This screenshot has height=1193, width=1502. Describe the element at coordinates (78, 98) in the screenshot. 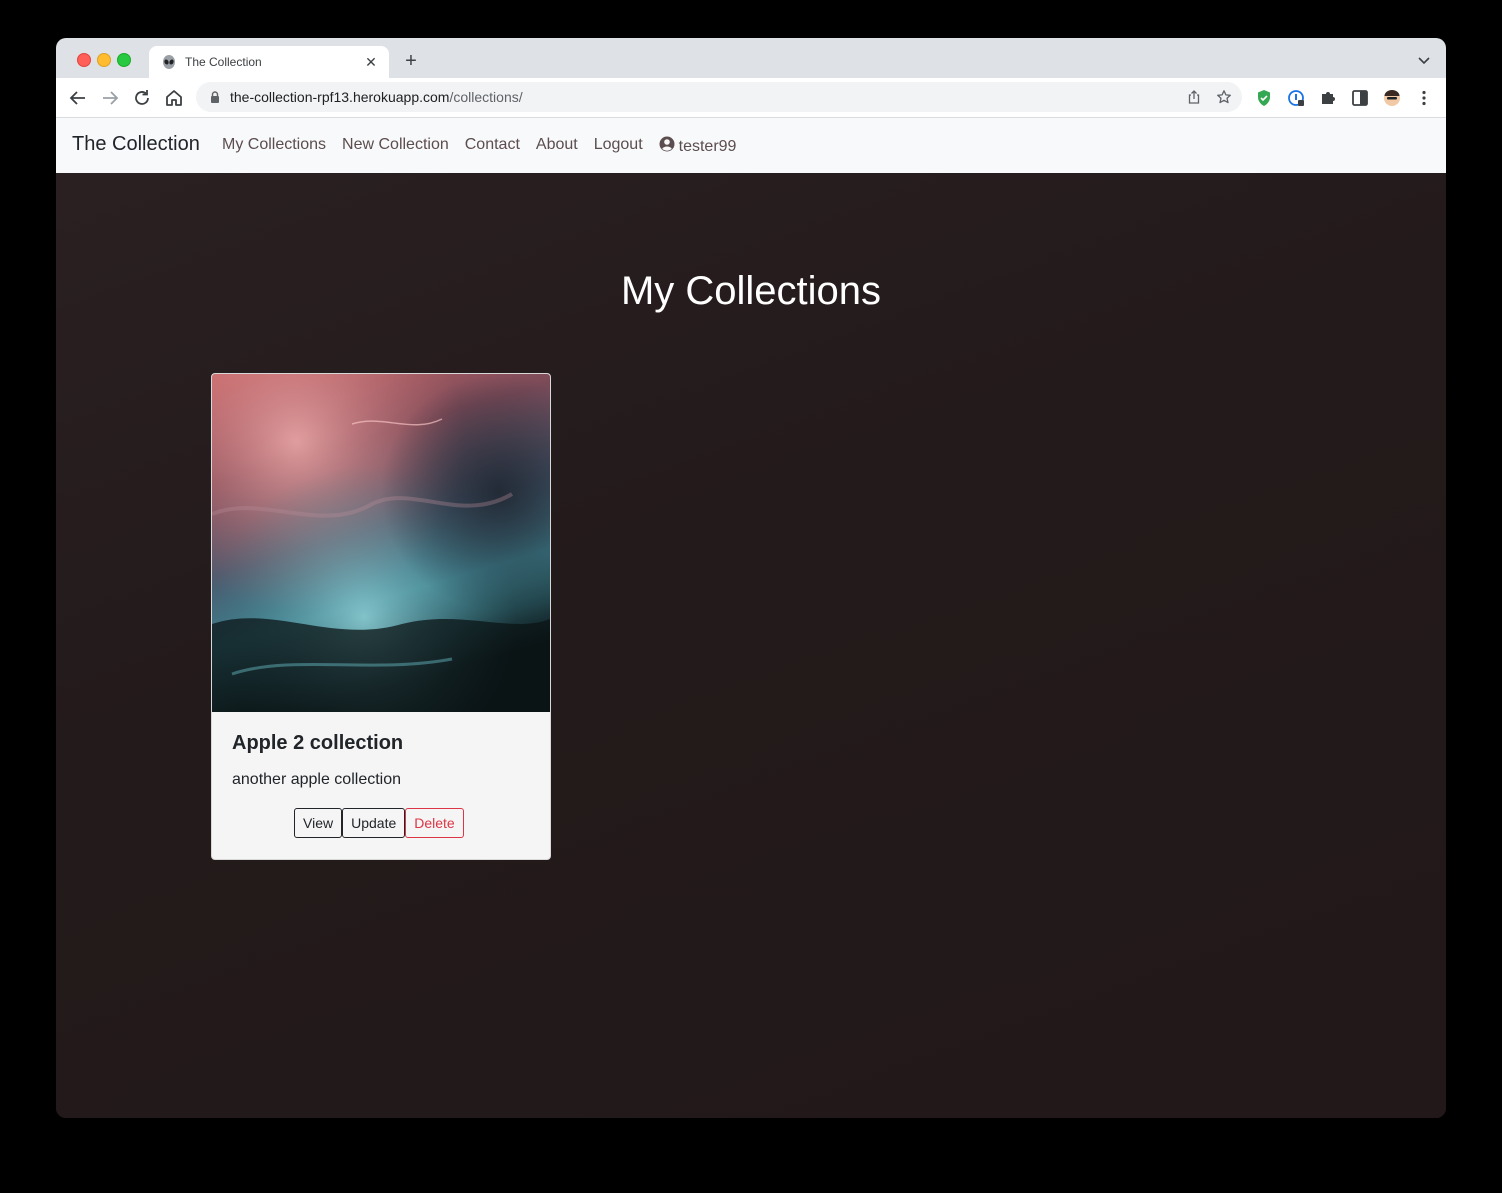

I see `back-icon` at that location.